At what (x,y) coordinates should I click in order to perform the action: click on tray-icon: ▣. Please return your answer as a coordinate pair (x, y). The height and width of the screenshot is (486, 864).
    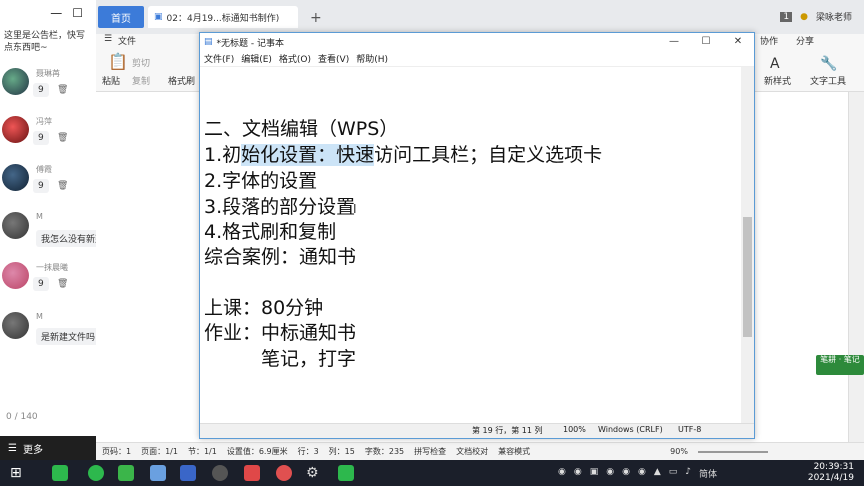
    Looking at the image, I should click on (594, 473).